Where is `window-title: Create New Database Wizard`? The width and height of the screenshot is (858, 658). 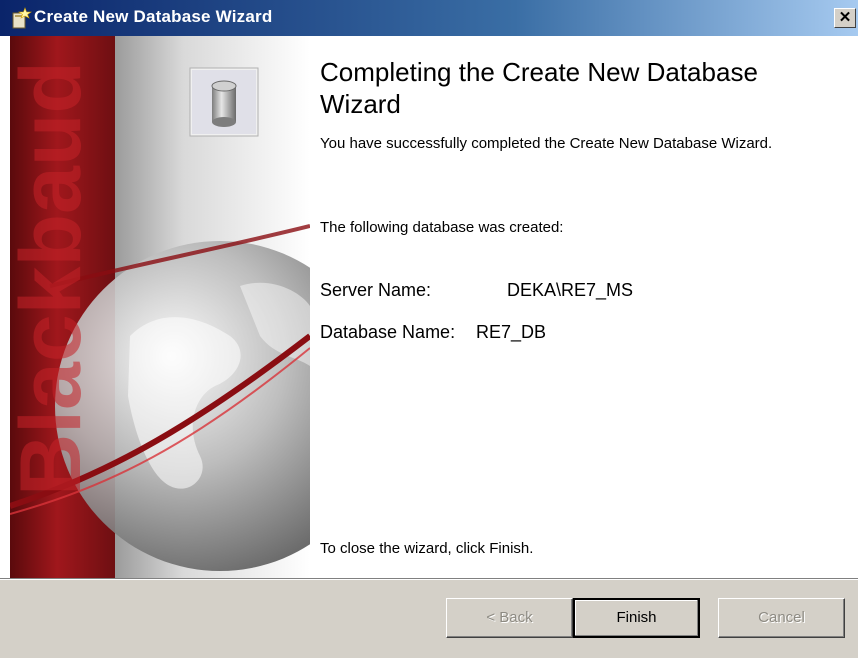
window-title: Create New Database Wizard is located at coordinates (153, 16).